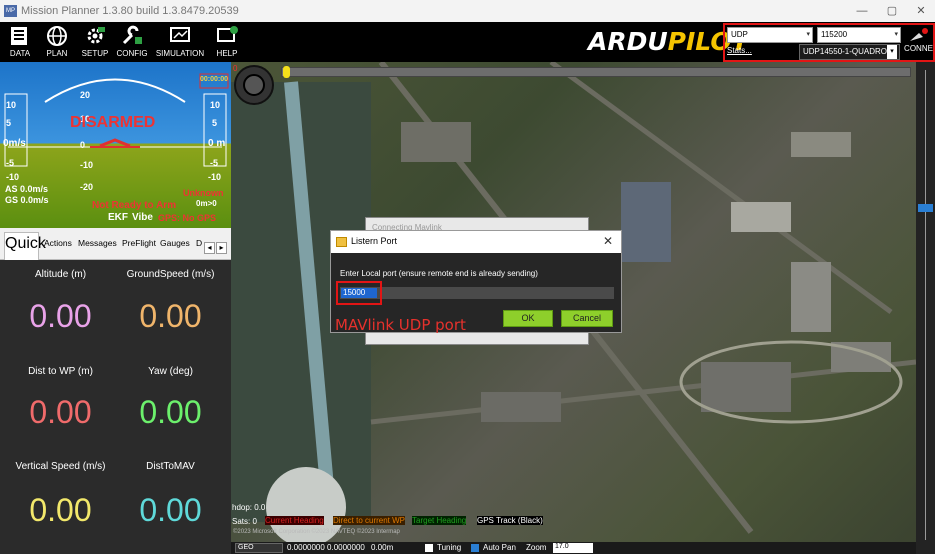 This screenshot has width=935, height=554. What do you see at coordinates (499, 547) in the screenshot?
I see `autopan-label: Auto Pan` at bounding box center [499, 547].